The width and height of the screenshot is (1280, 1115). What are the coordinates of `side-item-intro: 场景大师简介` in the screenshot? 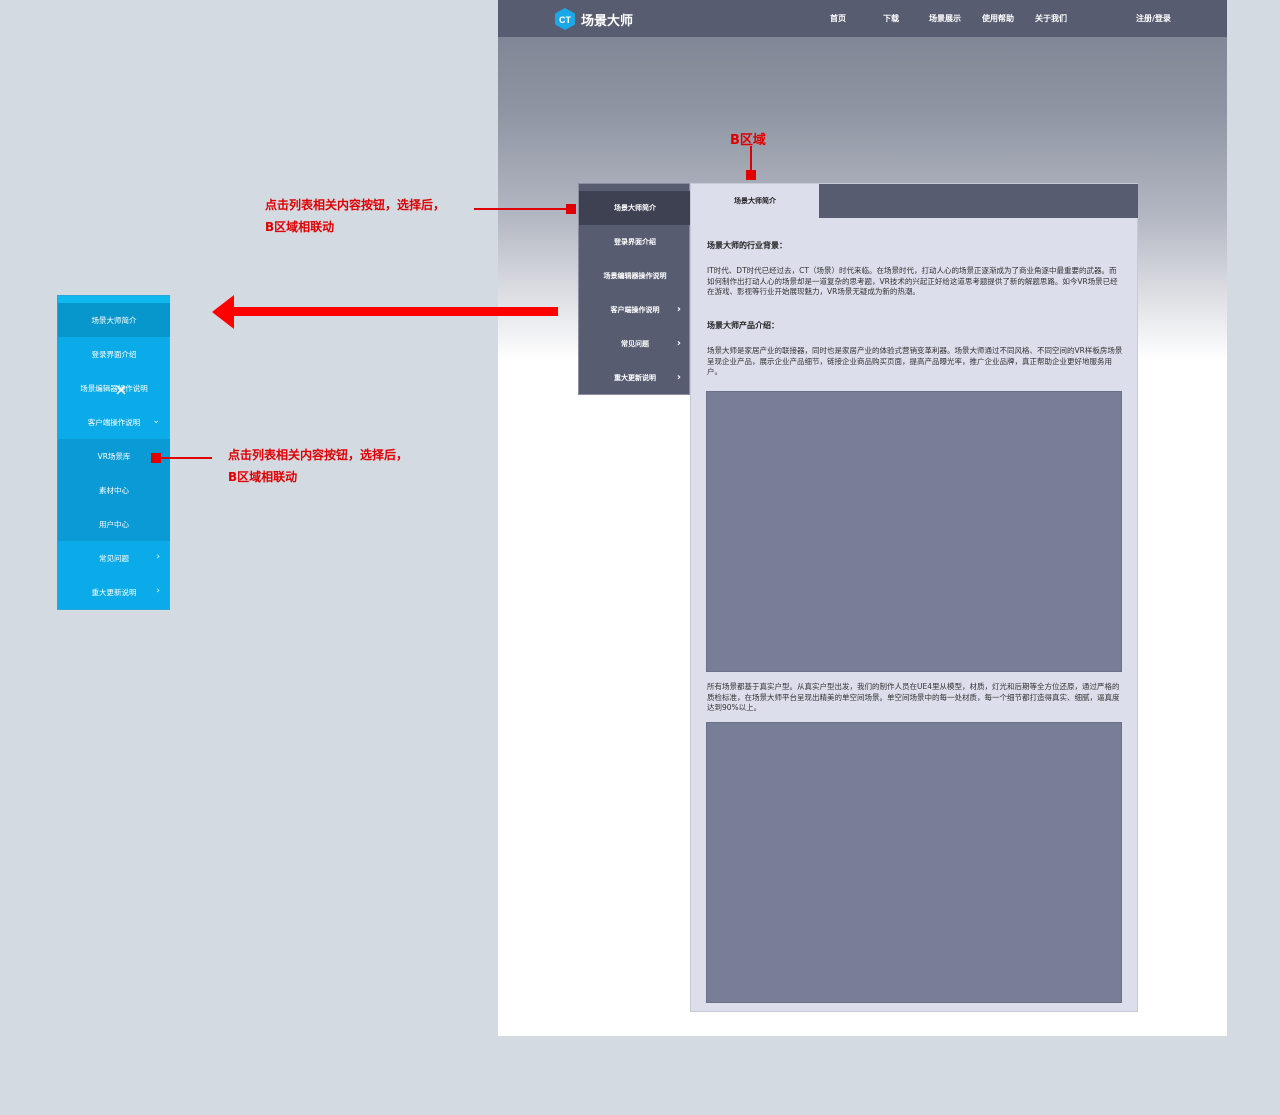 It's located at (635, 208).